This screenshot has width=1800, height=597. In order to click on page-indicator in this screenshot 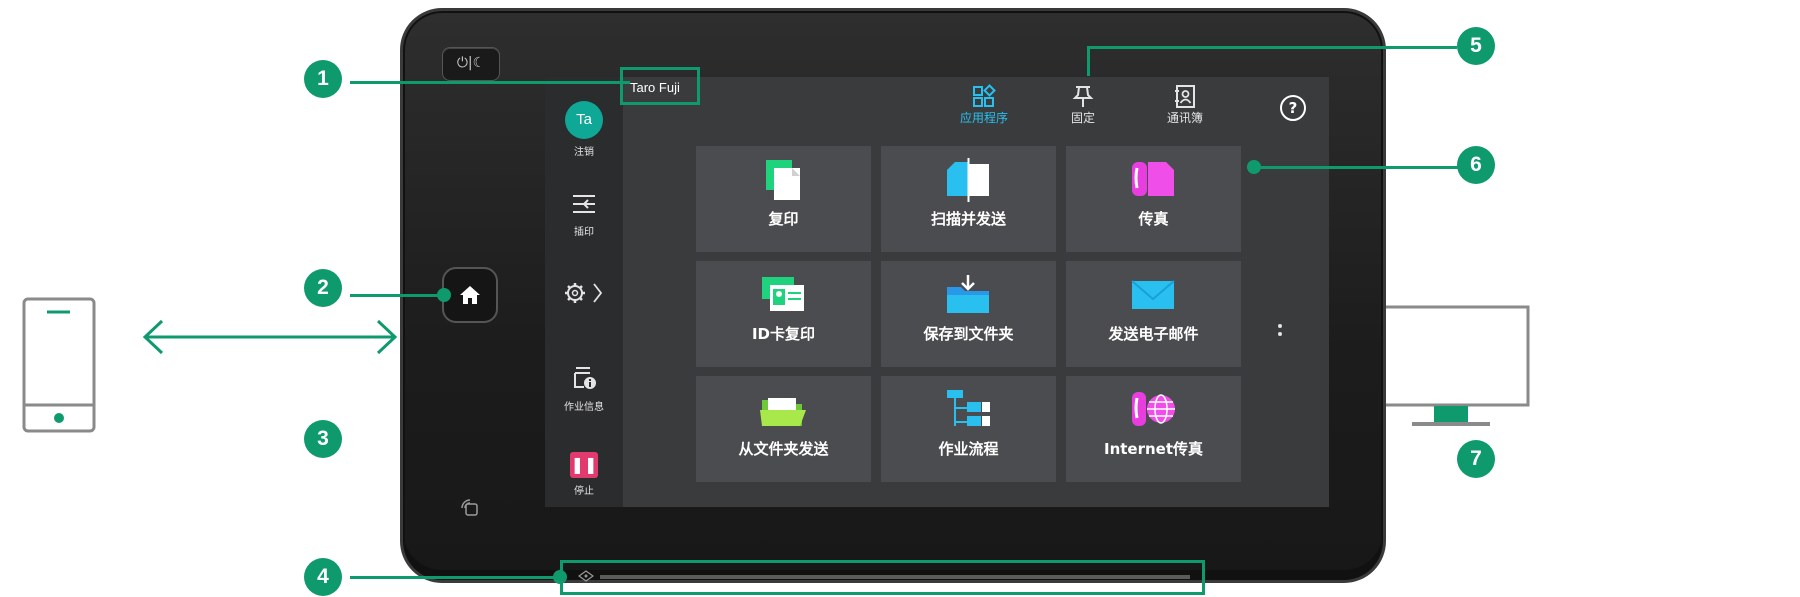, I will do `click(1280, 328)`.